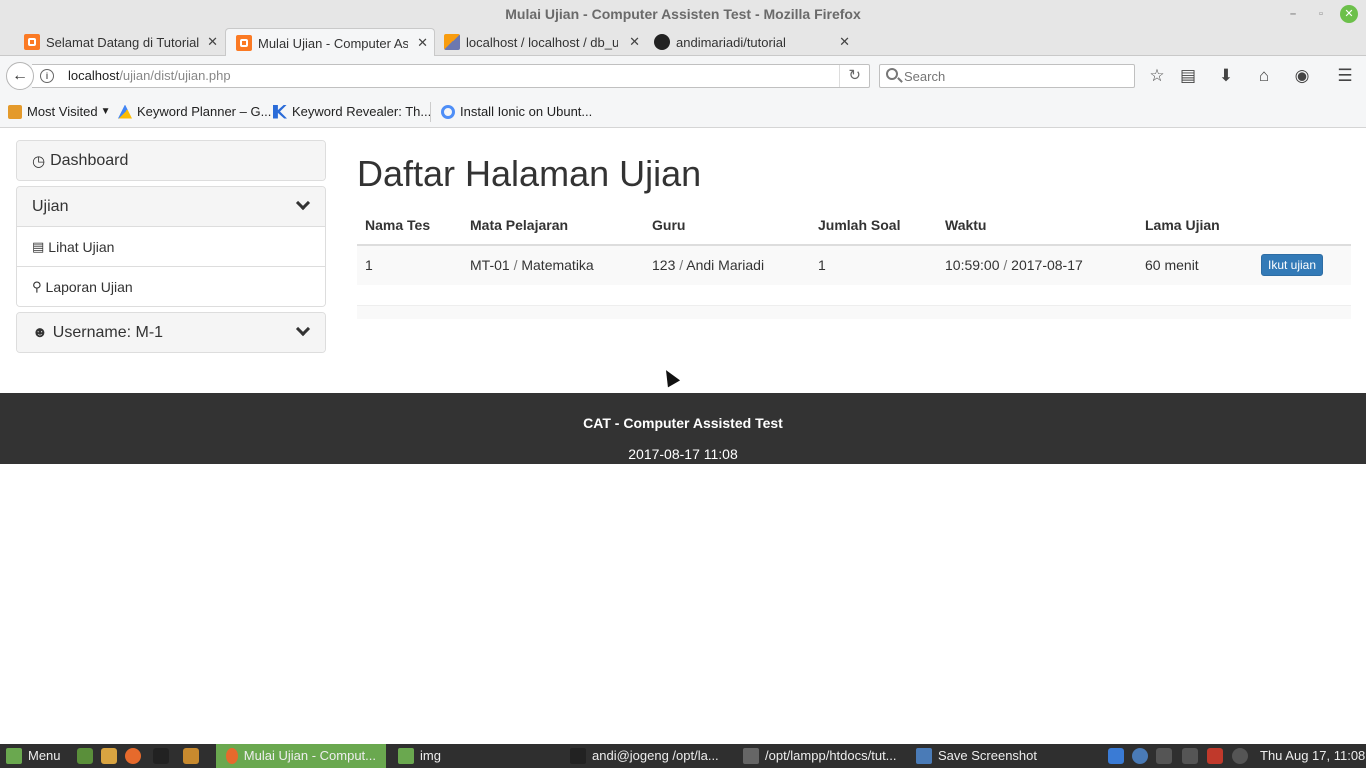  What do you see at coordinates (1292, 265) in the screenshot?
I see `ikut-ujian-button: Ikut ujian` at bounding box center [1292, 265].